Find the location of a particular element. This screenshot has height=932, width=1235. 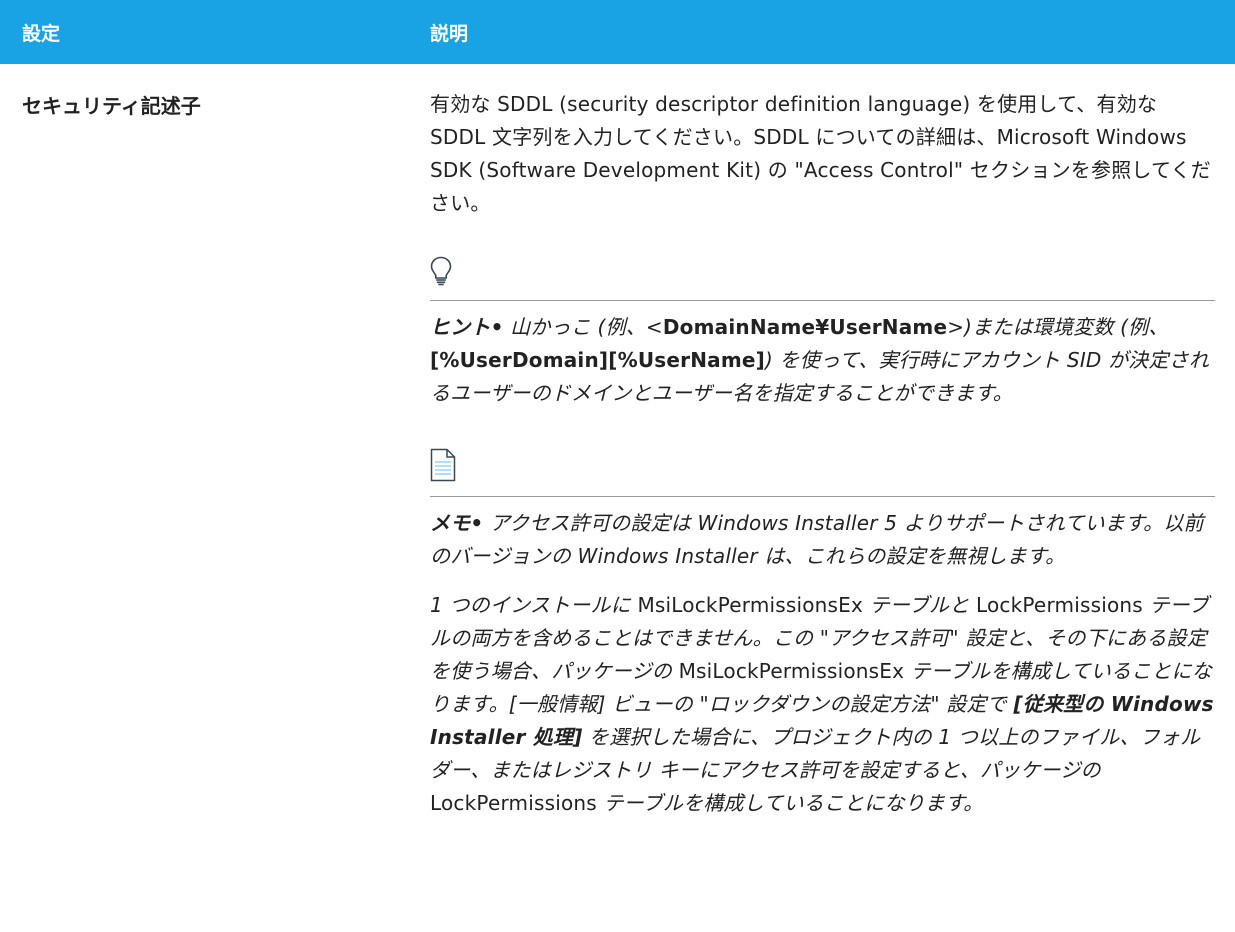

table-header: 設定 説明 is located at coordinates (617, 32).